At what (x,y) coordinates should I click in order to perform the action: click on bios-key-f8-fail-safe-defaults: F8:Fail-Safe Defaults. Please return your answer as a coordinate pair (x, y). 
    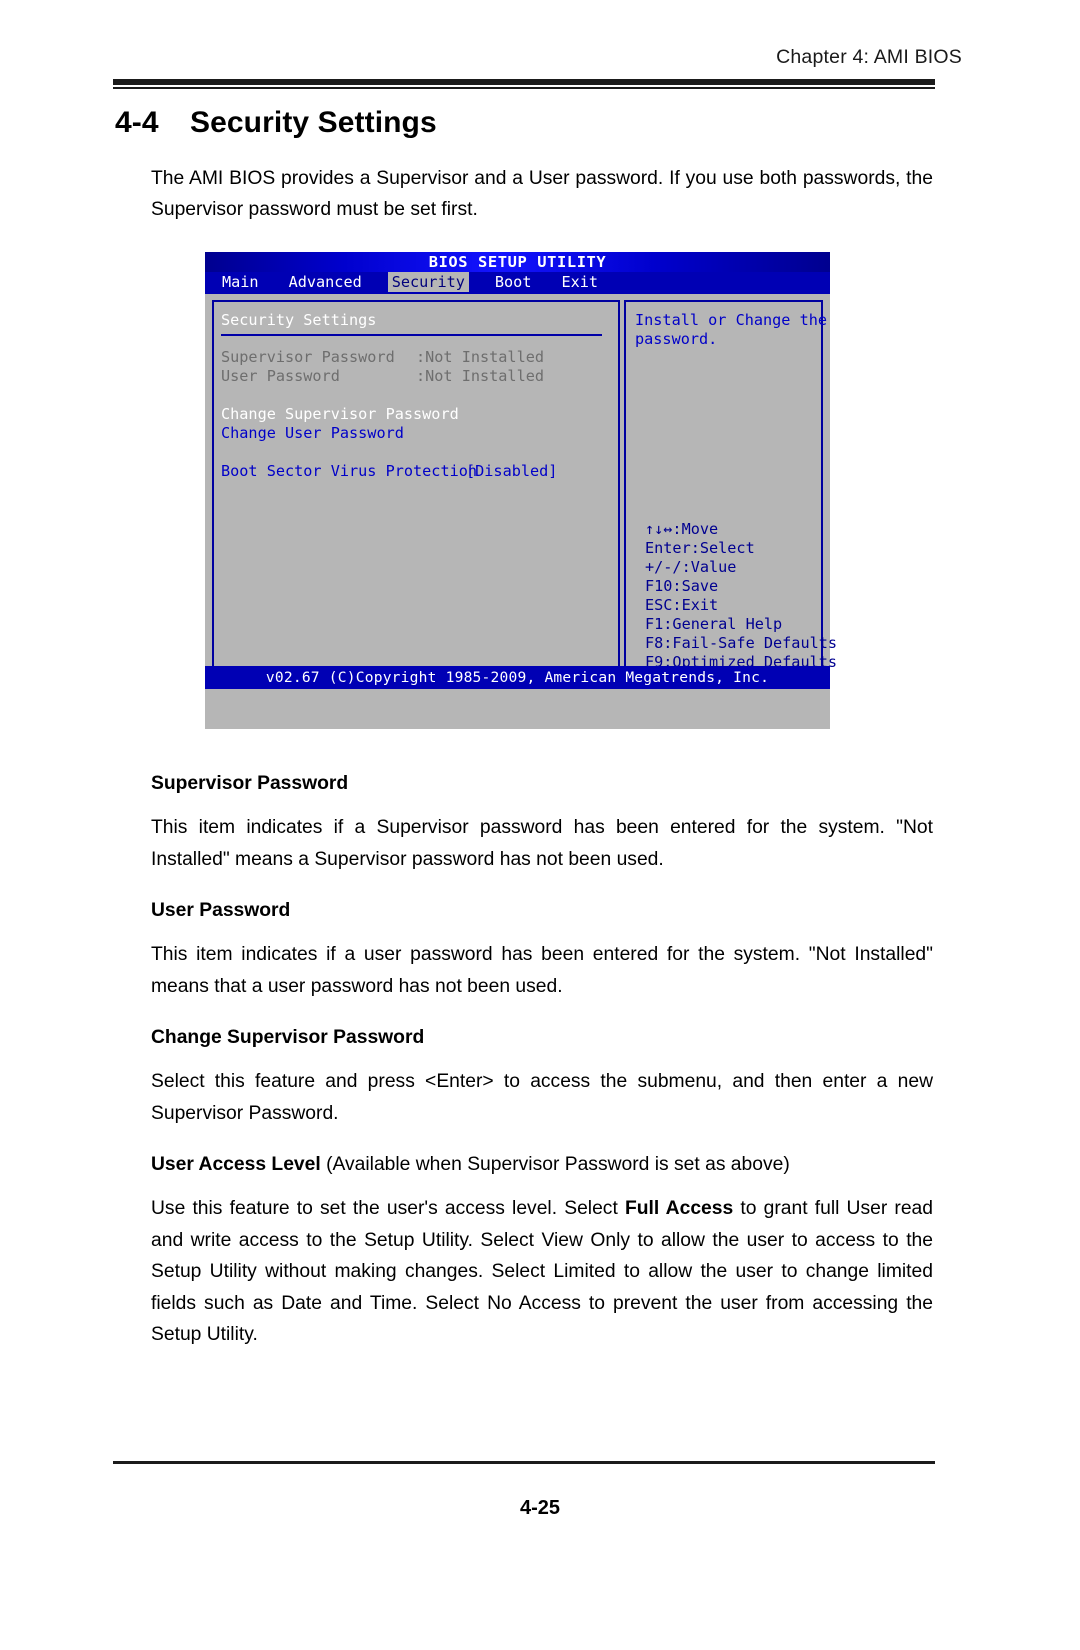
    Looking at the image, I should click on (741, 643).